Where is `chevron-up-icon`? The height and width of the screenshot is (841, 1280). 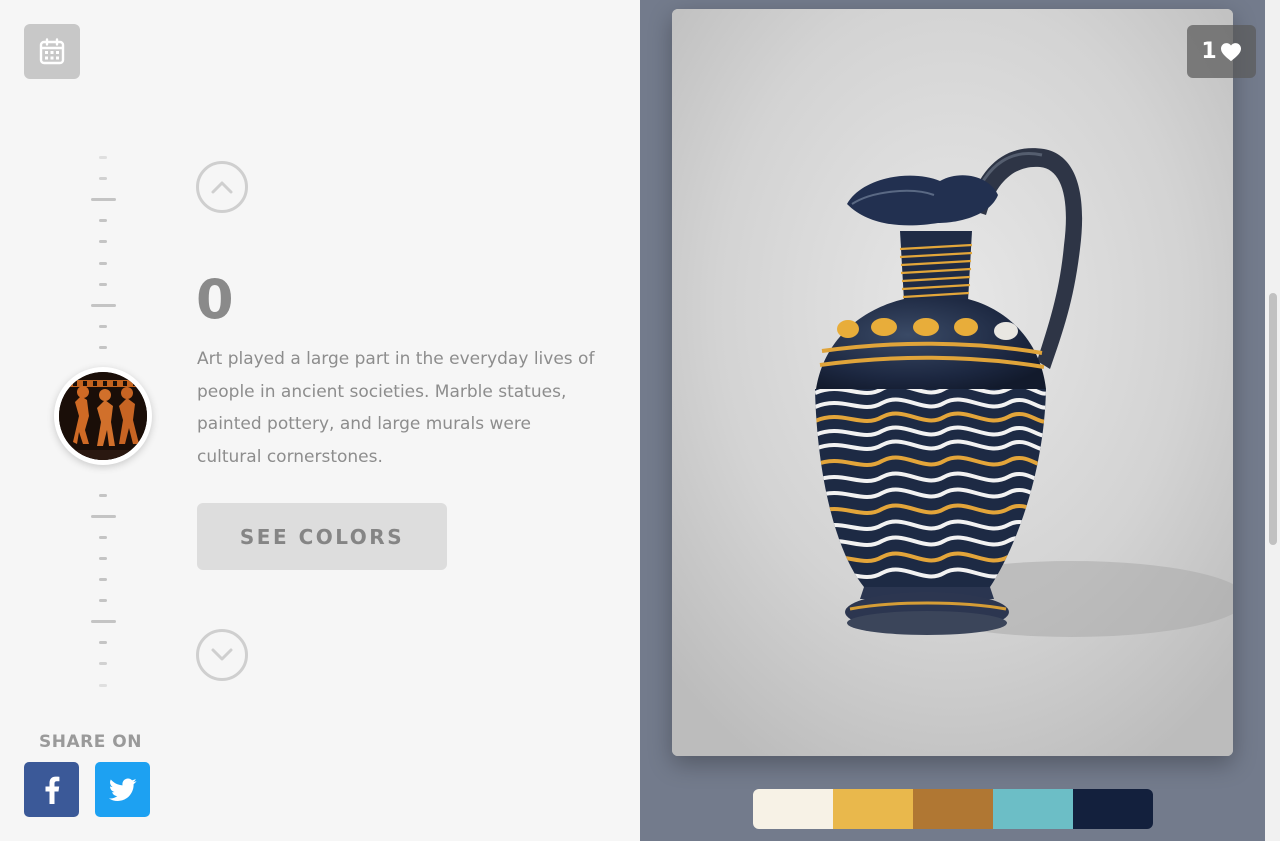 chevron-up-icon is located at coordinates (222, 187).